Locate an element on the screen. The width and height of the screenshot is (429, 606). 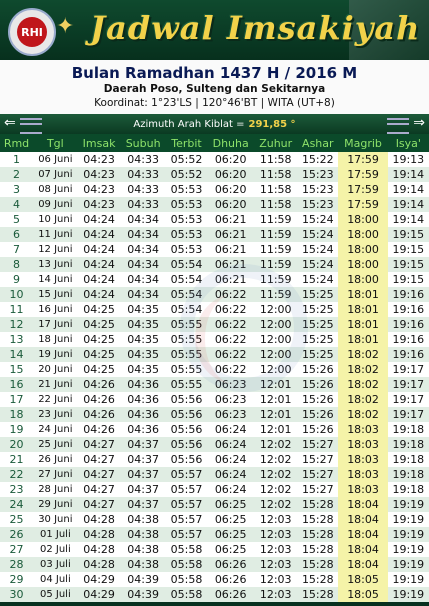
table-cell: 06:21 is located at coordinates (231, 219).